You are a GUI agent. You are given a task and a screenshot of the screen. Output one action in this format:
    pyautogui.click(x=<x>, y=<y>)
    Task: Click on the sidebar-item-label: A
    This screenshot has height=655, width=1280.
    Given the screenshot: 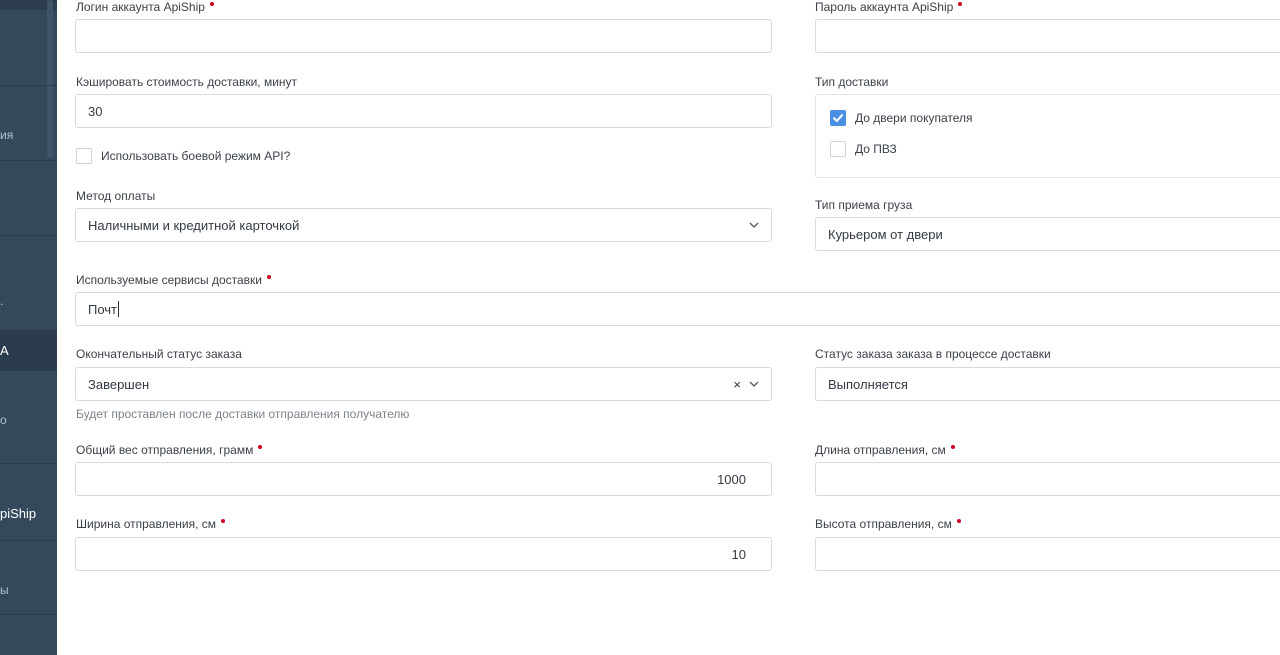 What is the action you would take?
    pyautogui.click(x=4, y=350)
    